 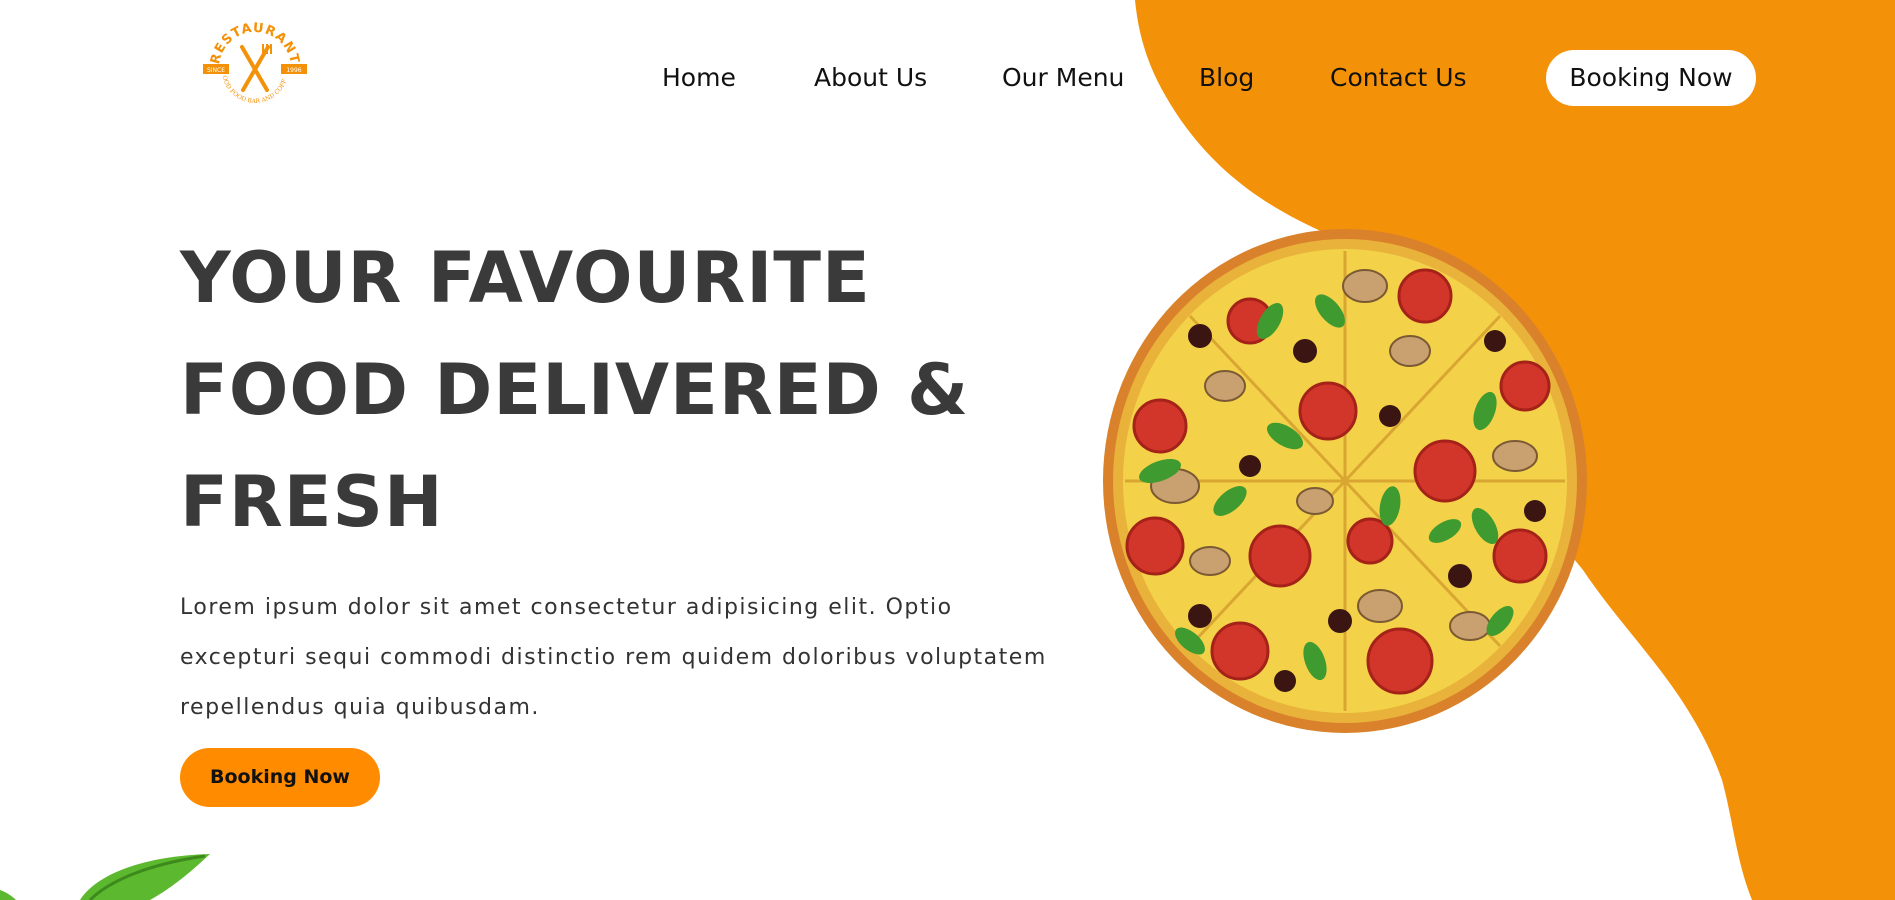 What do you see at coordinates (525, 278) in the screenshot?
I see `hero-title-line: YOUR FAVOURITE` at bounding box center [525, 278].